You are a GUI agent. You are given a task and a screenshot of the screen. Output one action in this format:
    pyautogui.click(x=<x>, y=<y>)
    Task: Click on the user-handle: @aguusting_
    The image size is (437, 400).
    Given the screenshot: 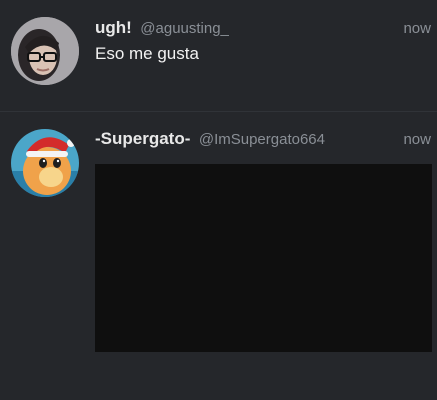 What is the action you would take?
    pyautogui.click(x=184, y=28)
    